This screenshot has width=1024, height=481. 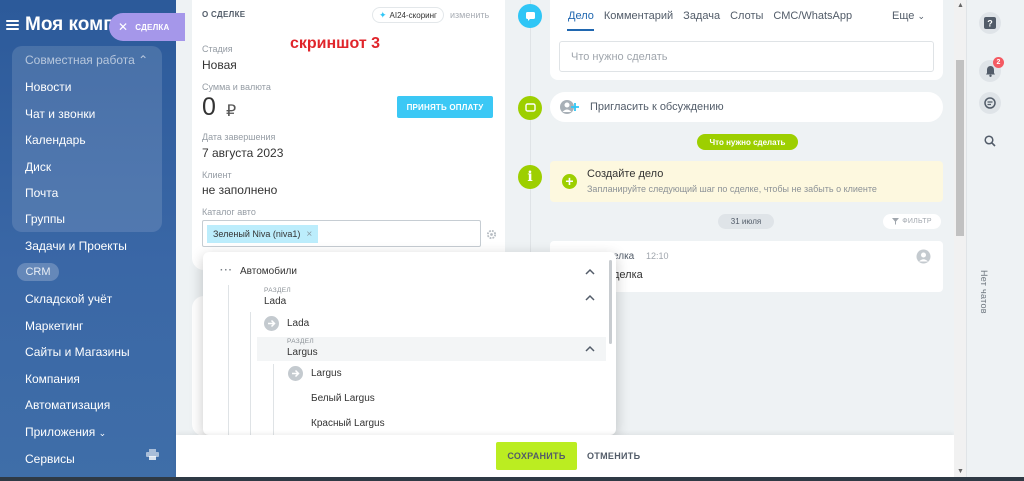 I want to click on active-tab-underline, so click(x=580, y=30).